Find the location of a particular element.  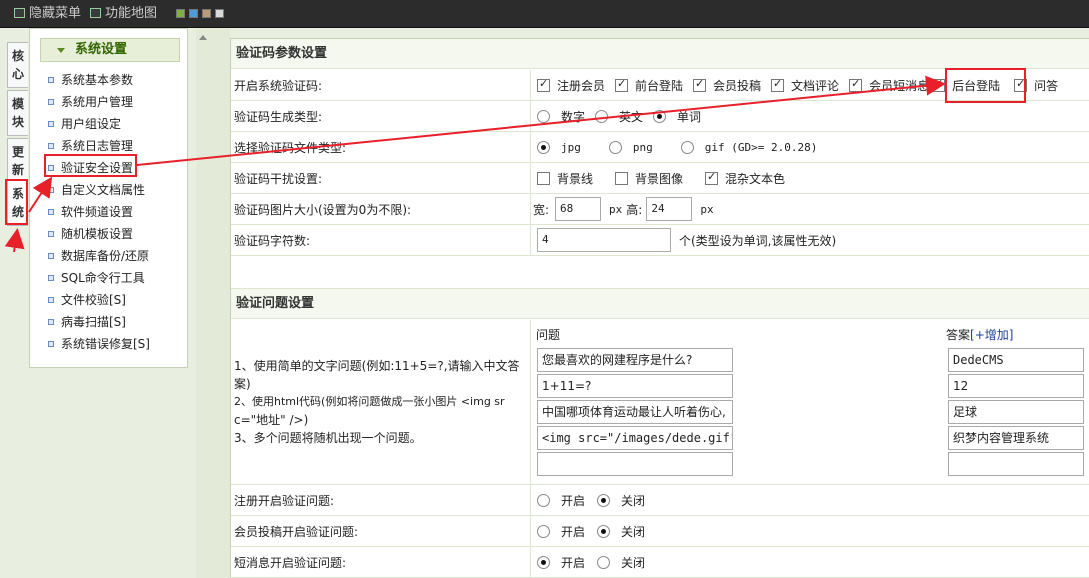

question-input: 中国哪项体育运动最让人听着伤心, is located at coordinates (635, 412).